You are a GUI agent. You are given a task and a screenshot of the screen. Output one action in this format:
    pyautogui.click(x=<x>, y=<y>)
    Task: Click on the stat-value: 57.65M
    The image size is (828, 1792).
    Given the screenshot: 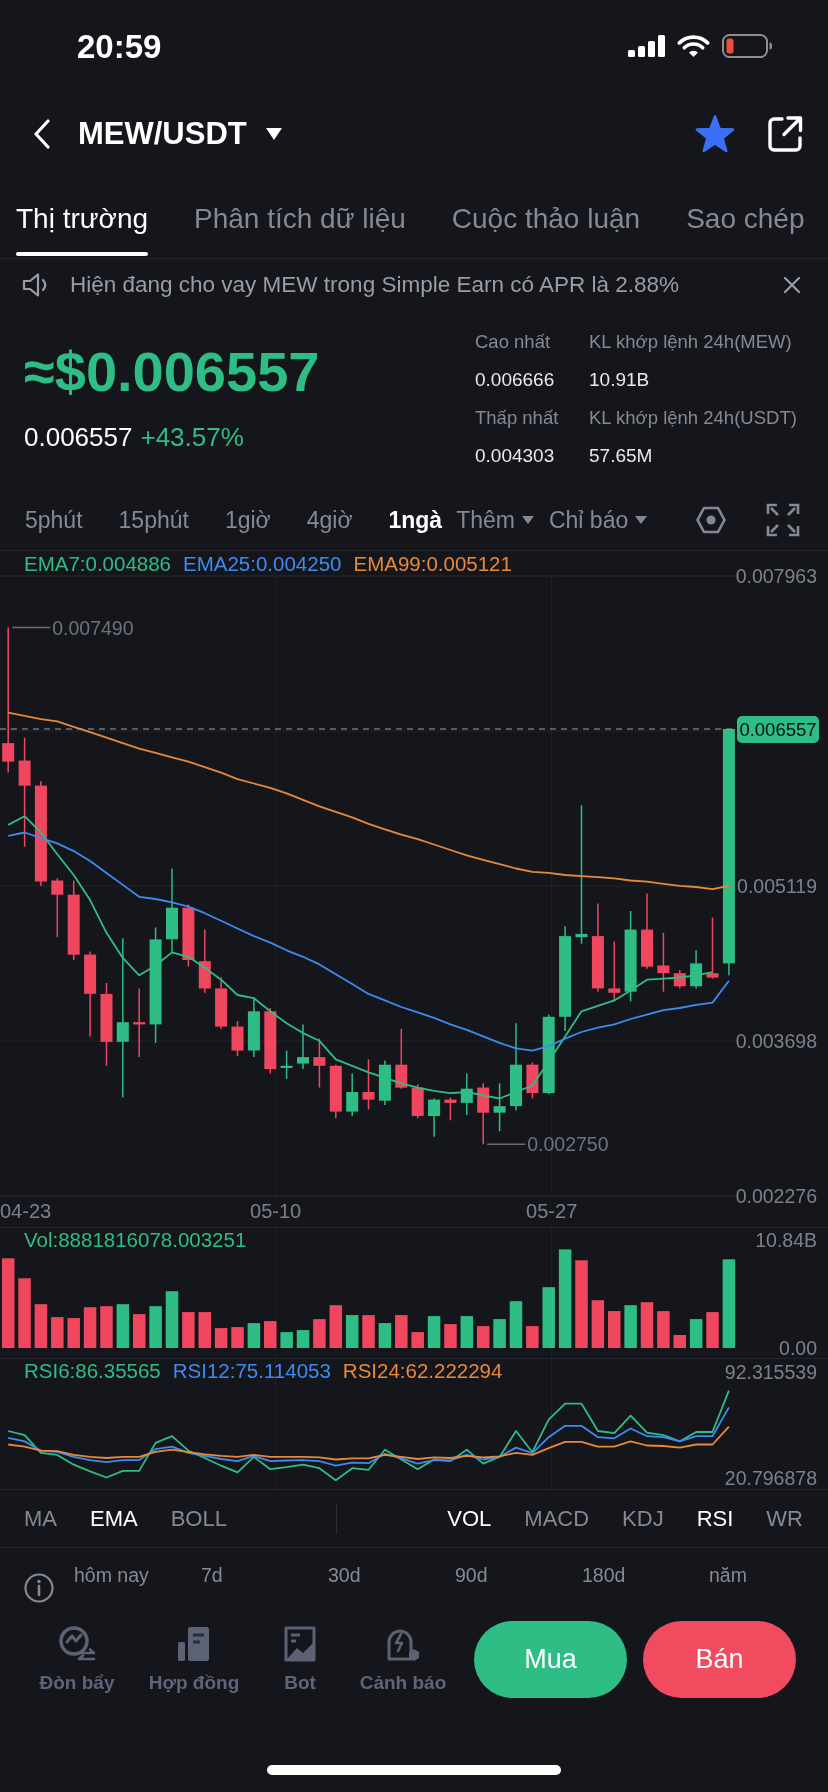 What is the action you would take?
    pyautogui.click(x=621, y=456)
    